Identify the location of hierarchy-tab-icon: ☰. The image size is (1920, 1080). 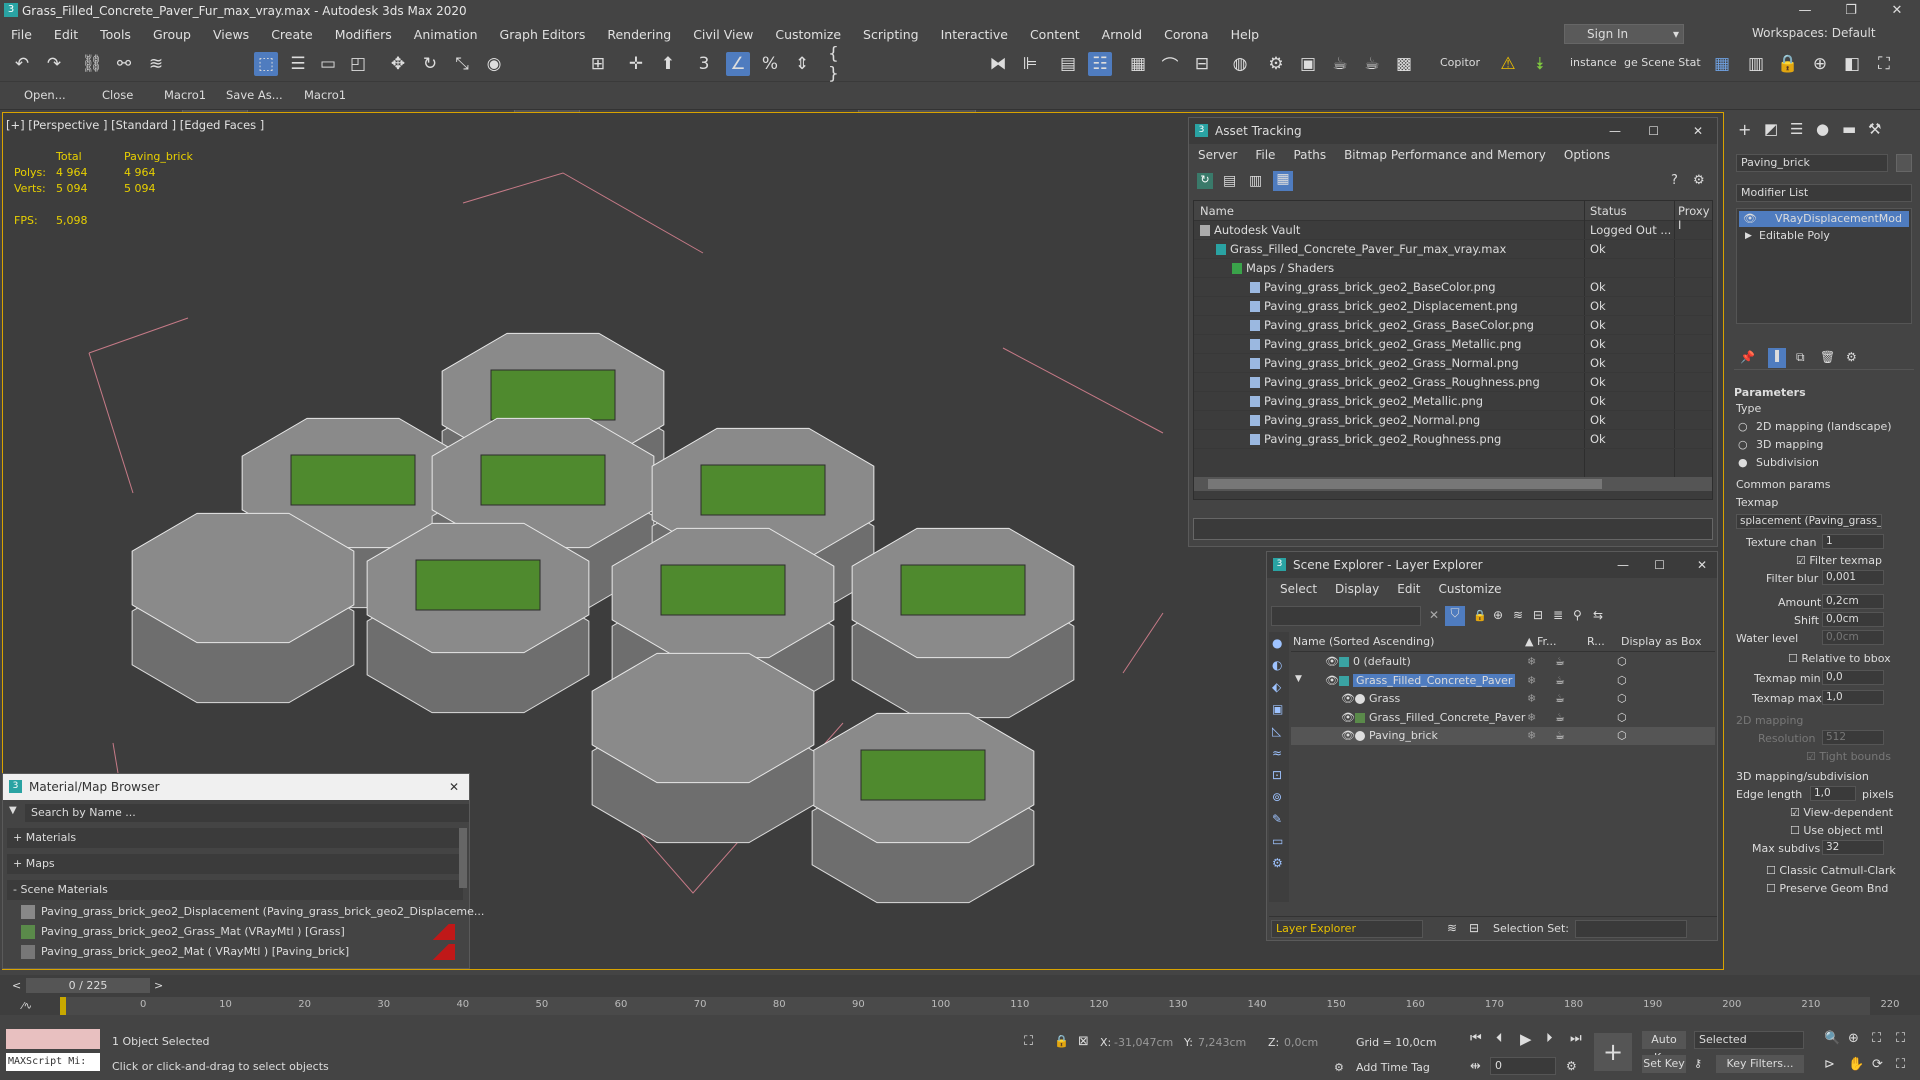
(1796, 129).